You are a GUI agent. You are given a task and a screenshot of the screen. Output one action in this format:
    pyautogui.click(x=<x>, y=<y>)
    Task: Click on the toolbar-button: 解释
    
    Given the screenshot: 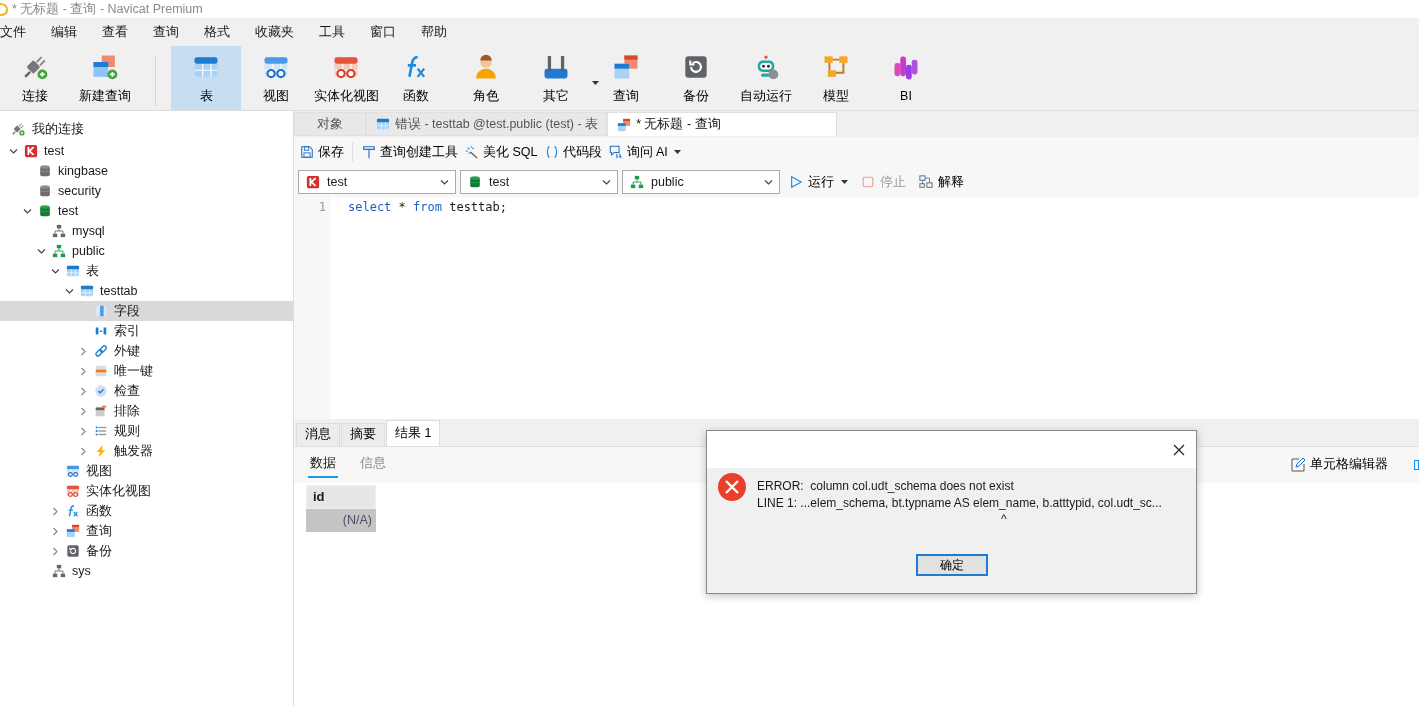 What is the action you would take?
    pyautogui.click(x=941, y=182)
    